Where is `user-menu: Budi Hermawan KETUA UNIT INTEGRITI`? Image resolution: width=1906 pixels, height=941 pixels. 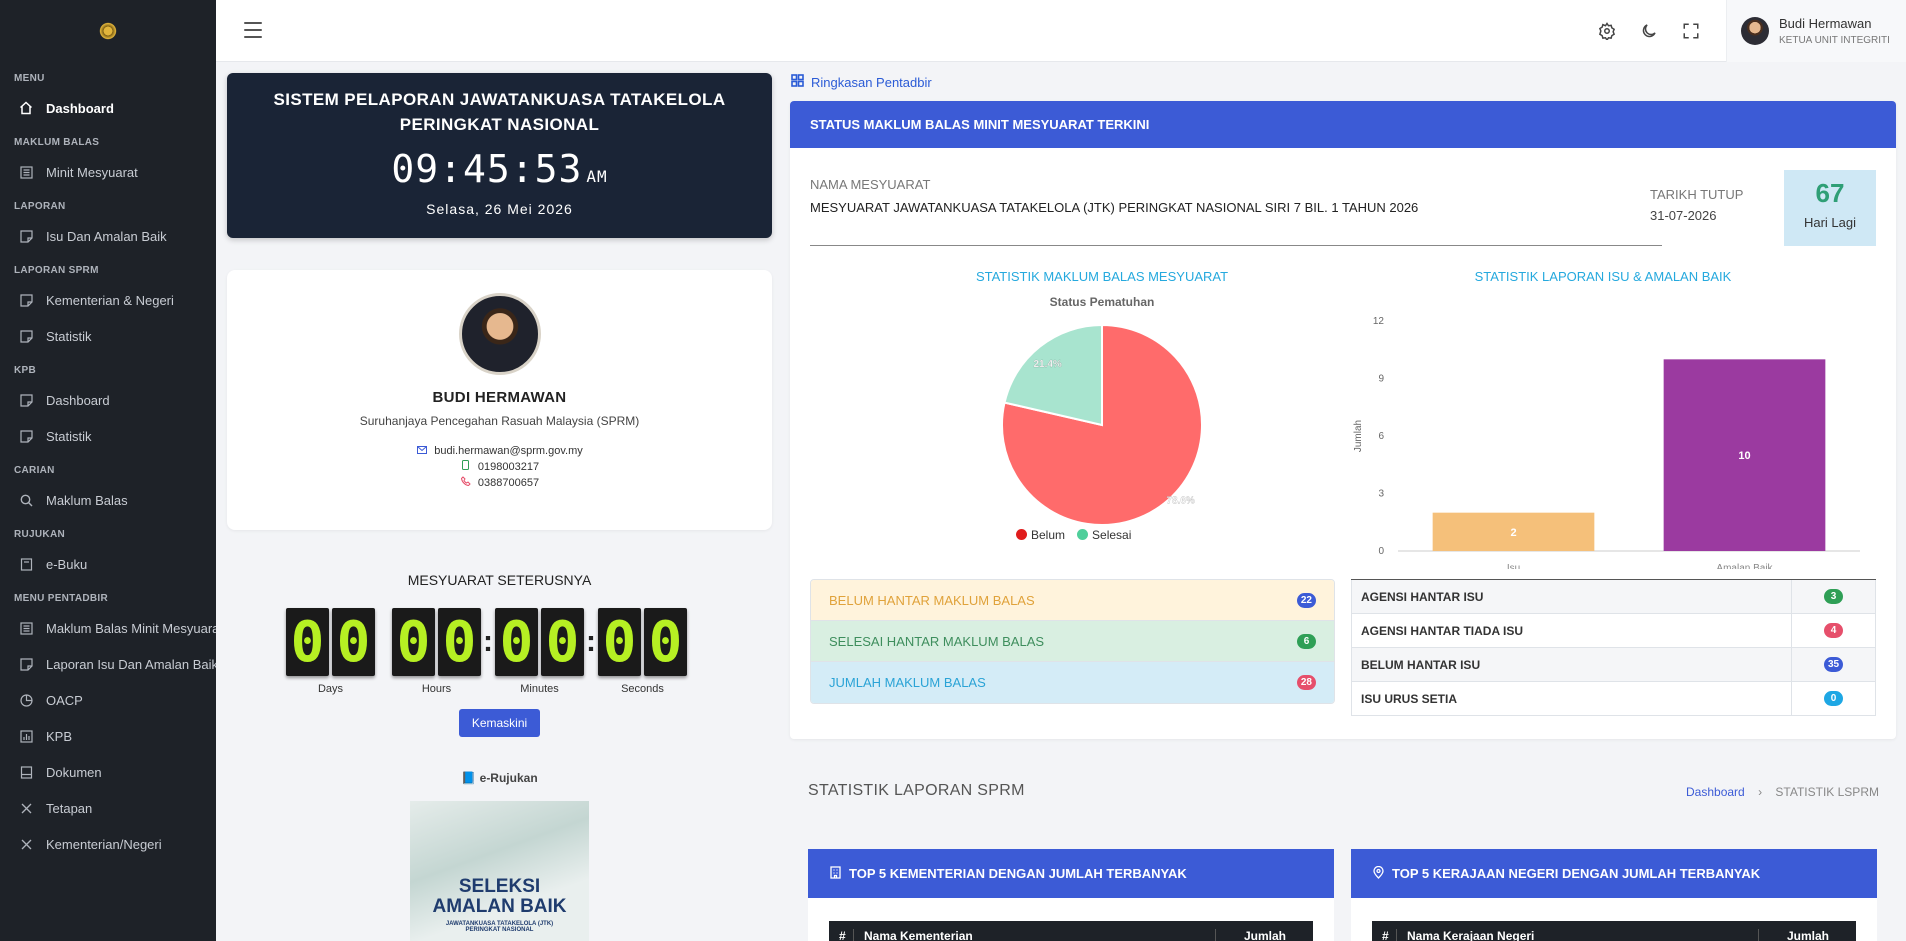 user-menu: Budi Hermawan KETUA UNIT INTEGRITI is located at coordinates (1816, 31).